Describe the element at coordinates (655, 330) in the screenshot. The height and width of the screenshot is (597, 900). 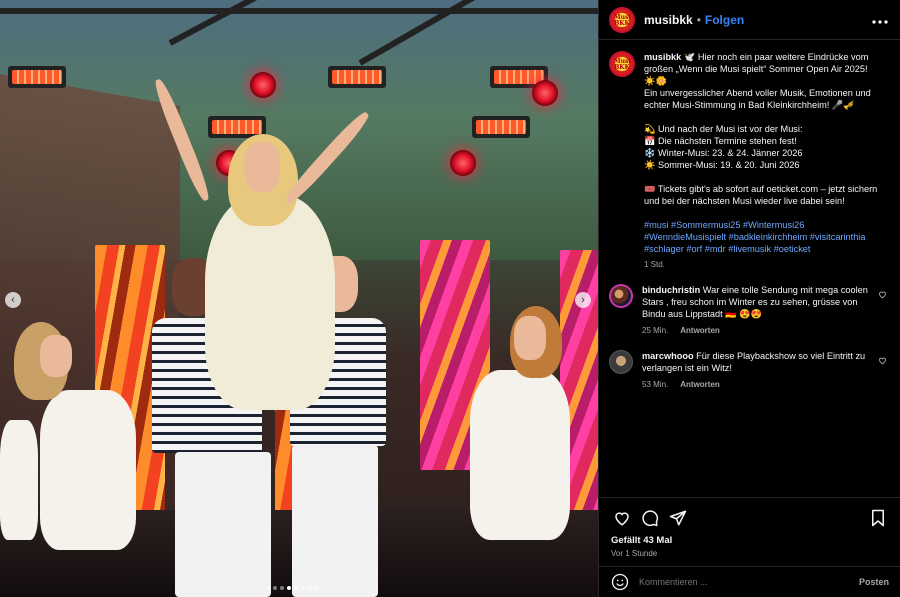
I see `comment-time: 25 Min.` at that location.